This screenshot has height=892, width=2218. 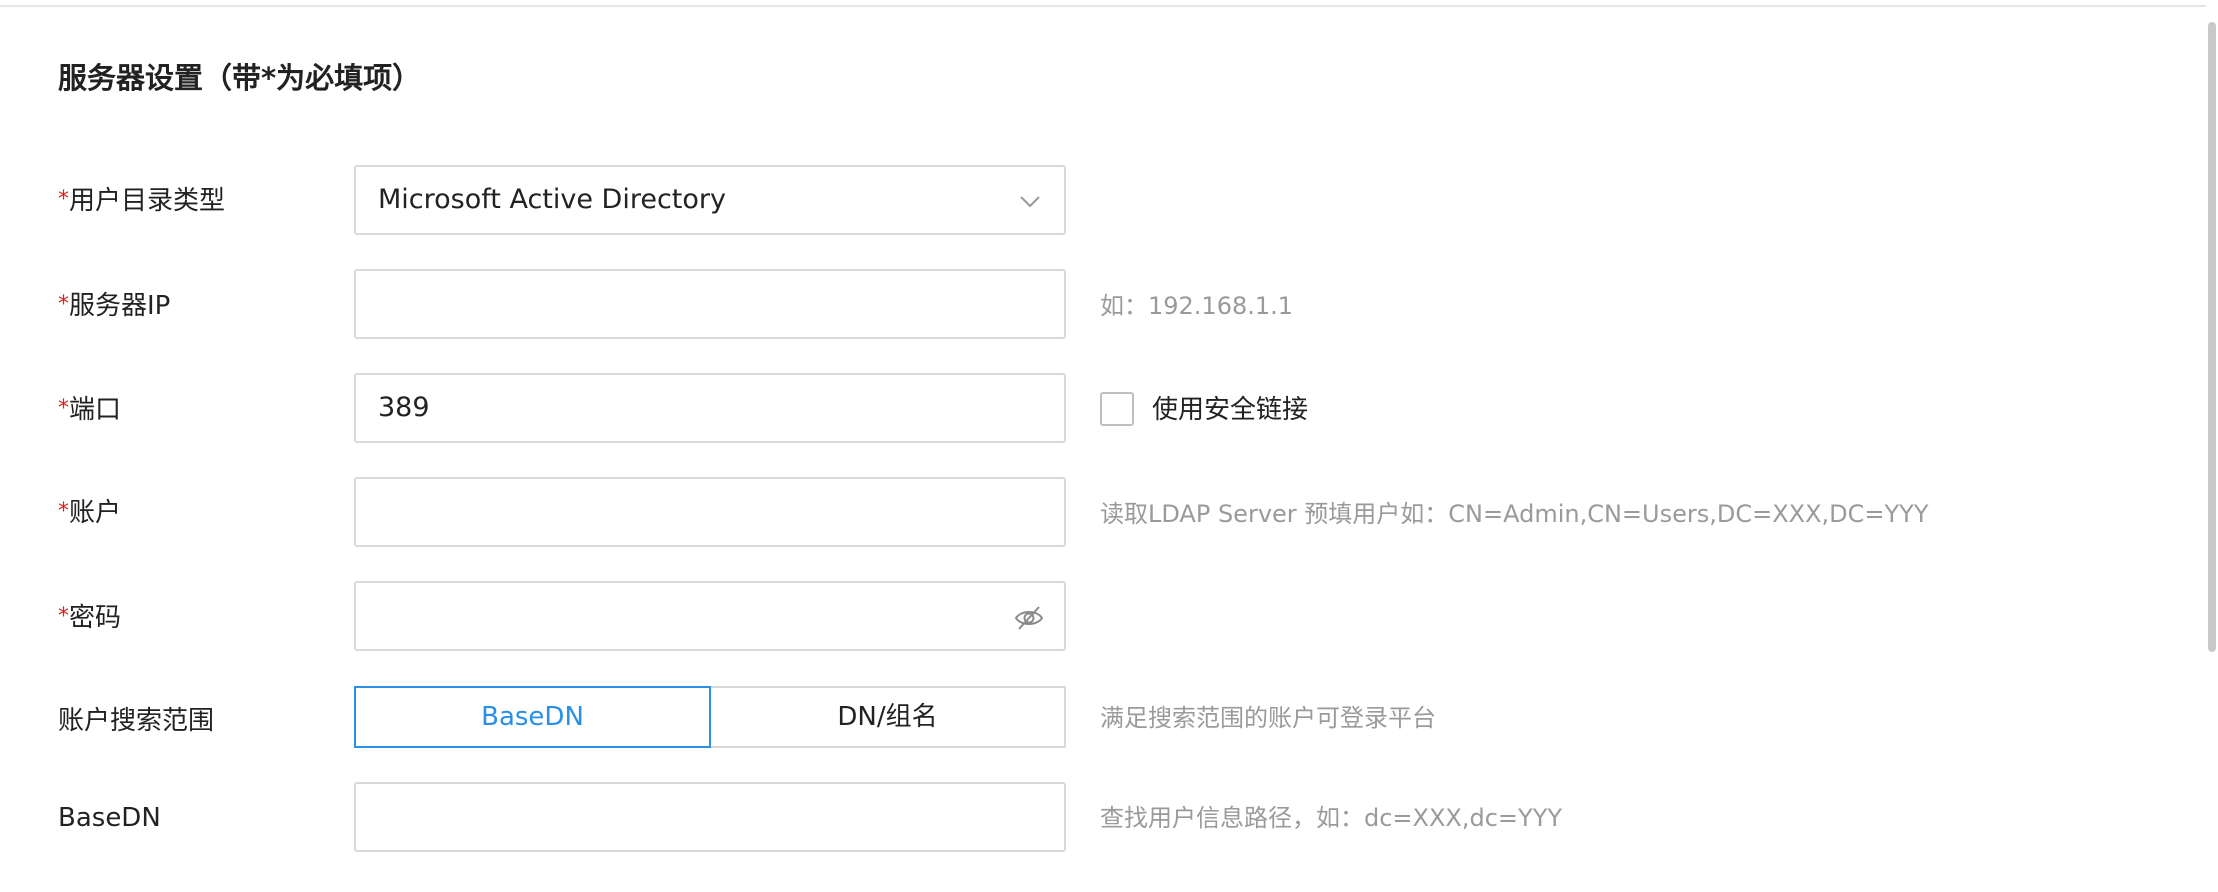 I want to click on account-input, so click(x=710, y=512).